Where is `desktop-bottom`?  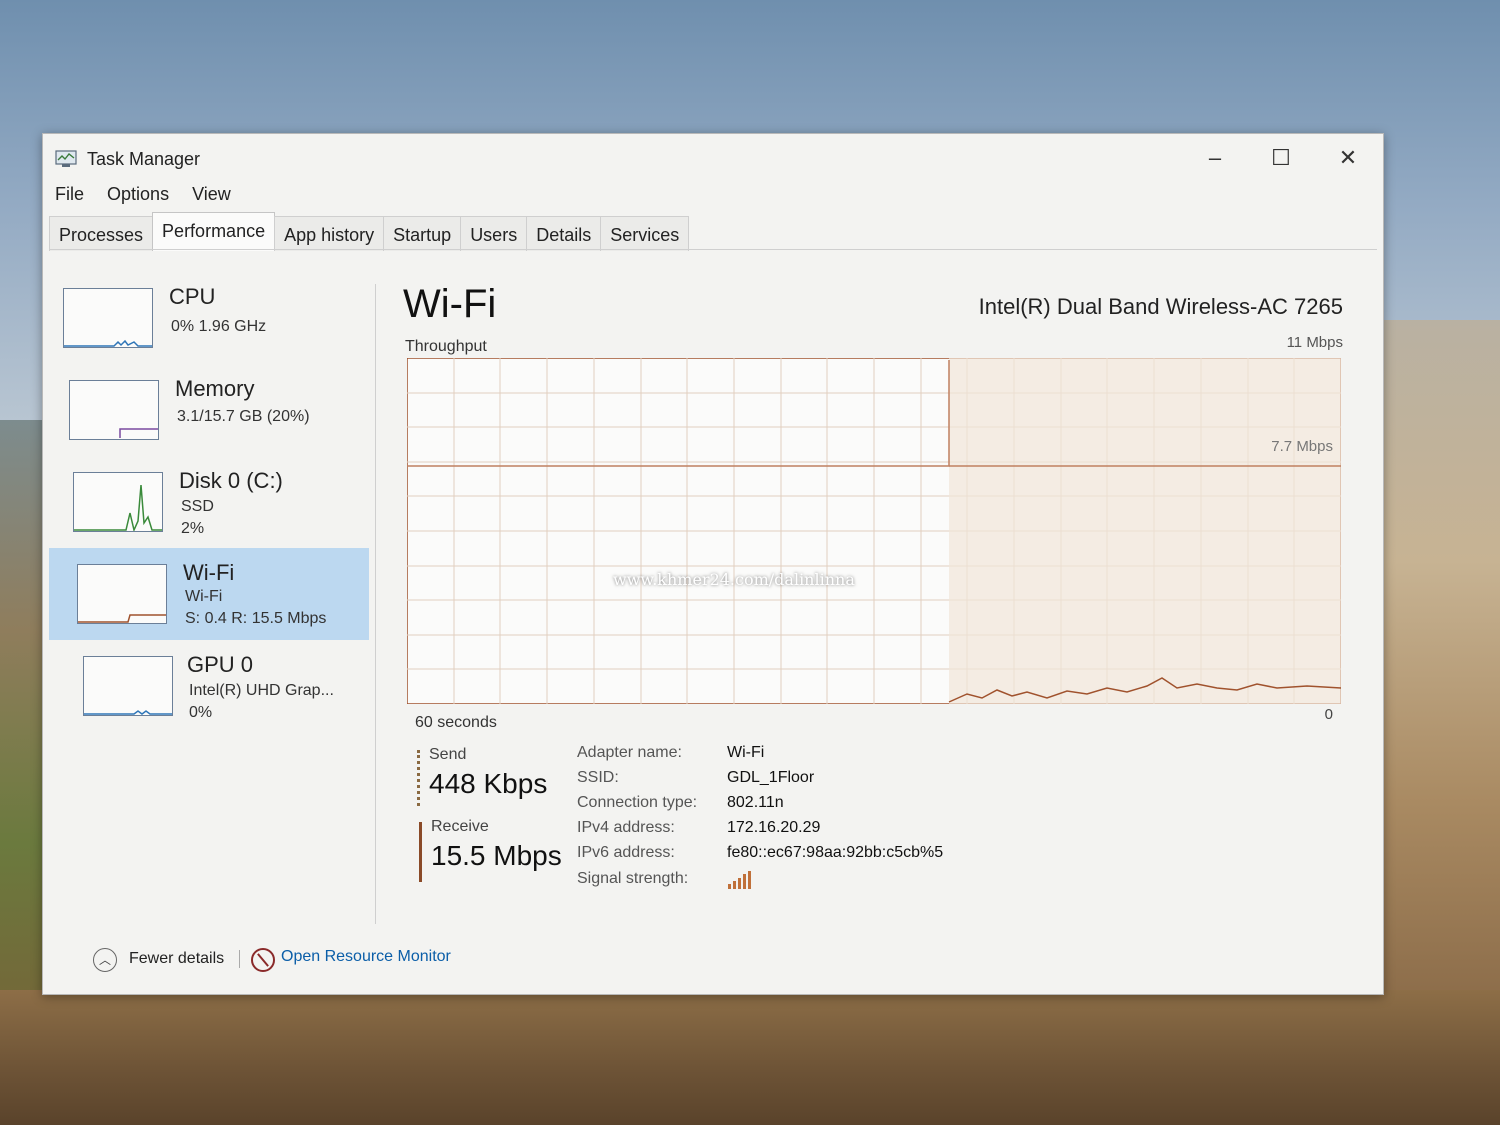 desktop-bottom is located at coordinates (750, 1057).